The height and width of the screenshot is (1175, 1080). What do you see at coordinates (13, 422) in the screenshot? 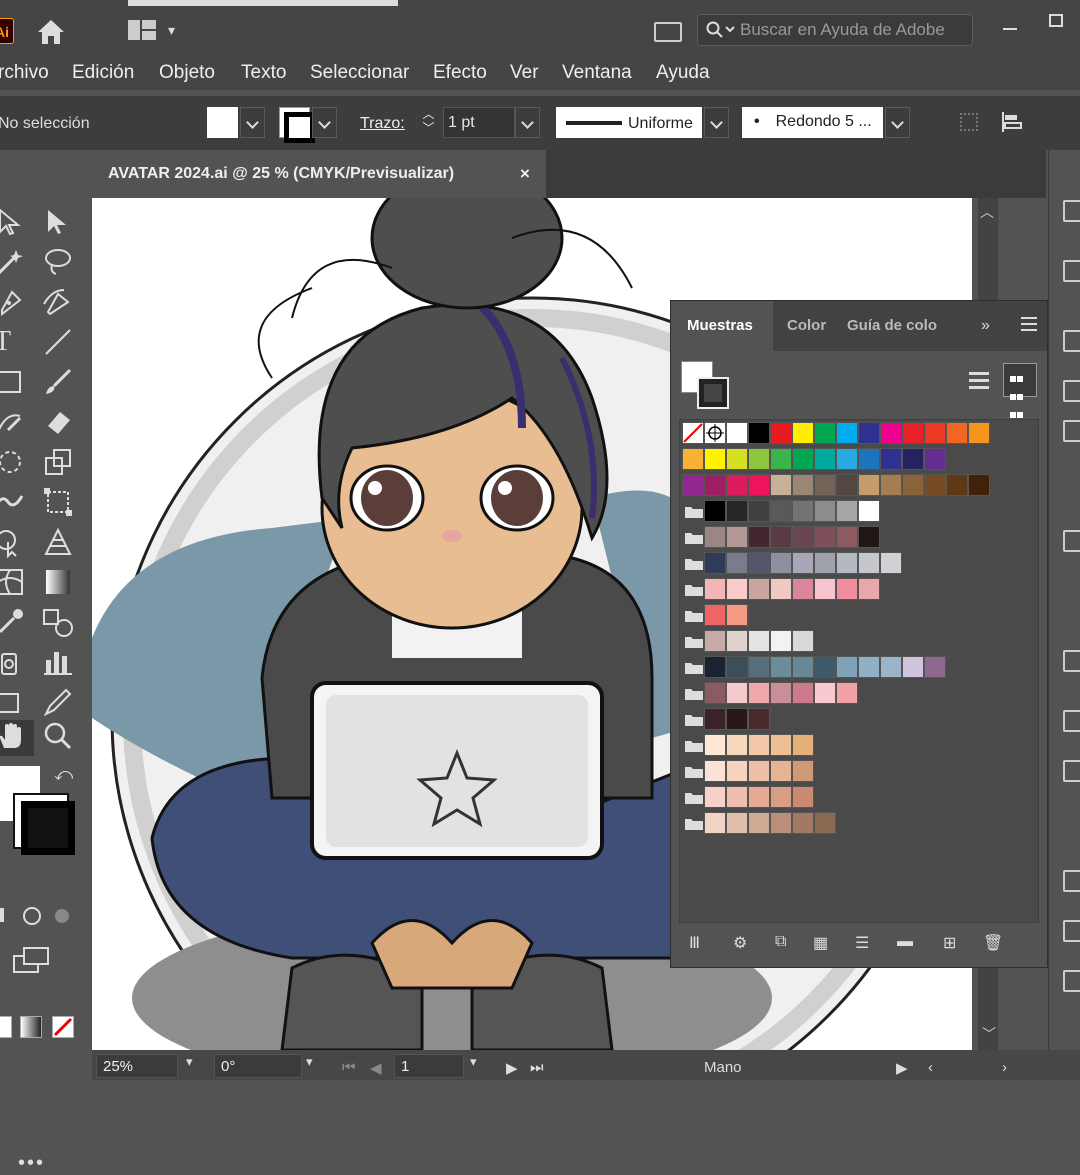
I see `shaper-tool-icon` at bounding box center [13, 422].